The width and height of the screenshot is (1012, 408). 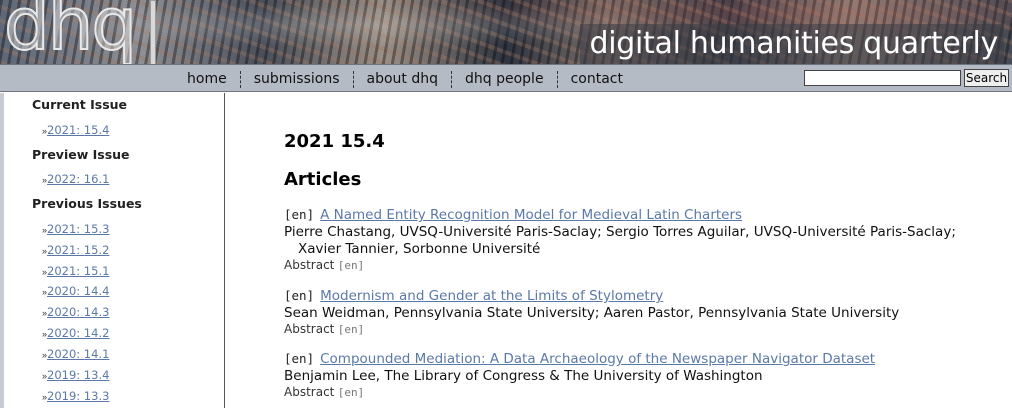 I want to click on sidebar-item-current: » 2021: 15.4, so click(x=75, y=130).